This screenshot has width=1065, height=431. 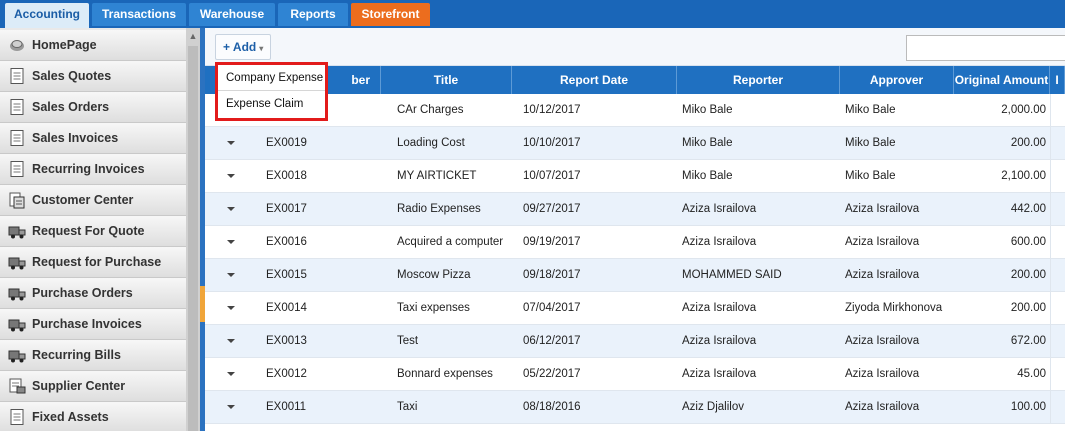 I want to click on chevron-down-icon: ▾, so click(x=261, y=48).